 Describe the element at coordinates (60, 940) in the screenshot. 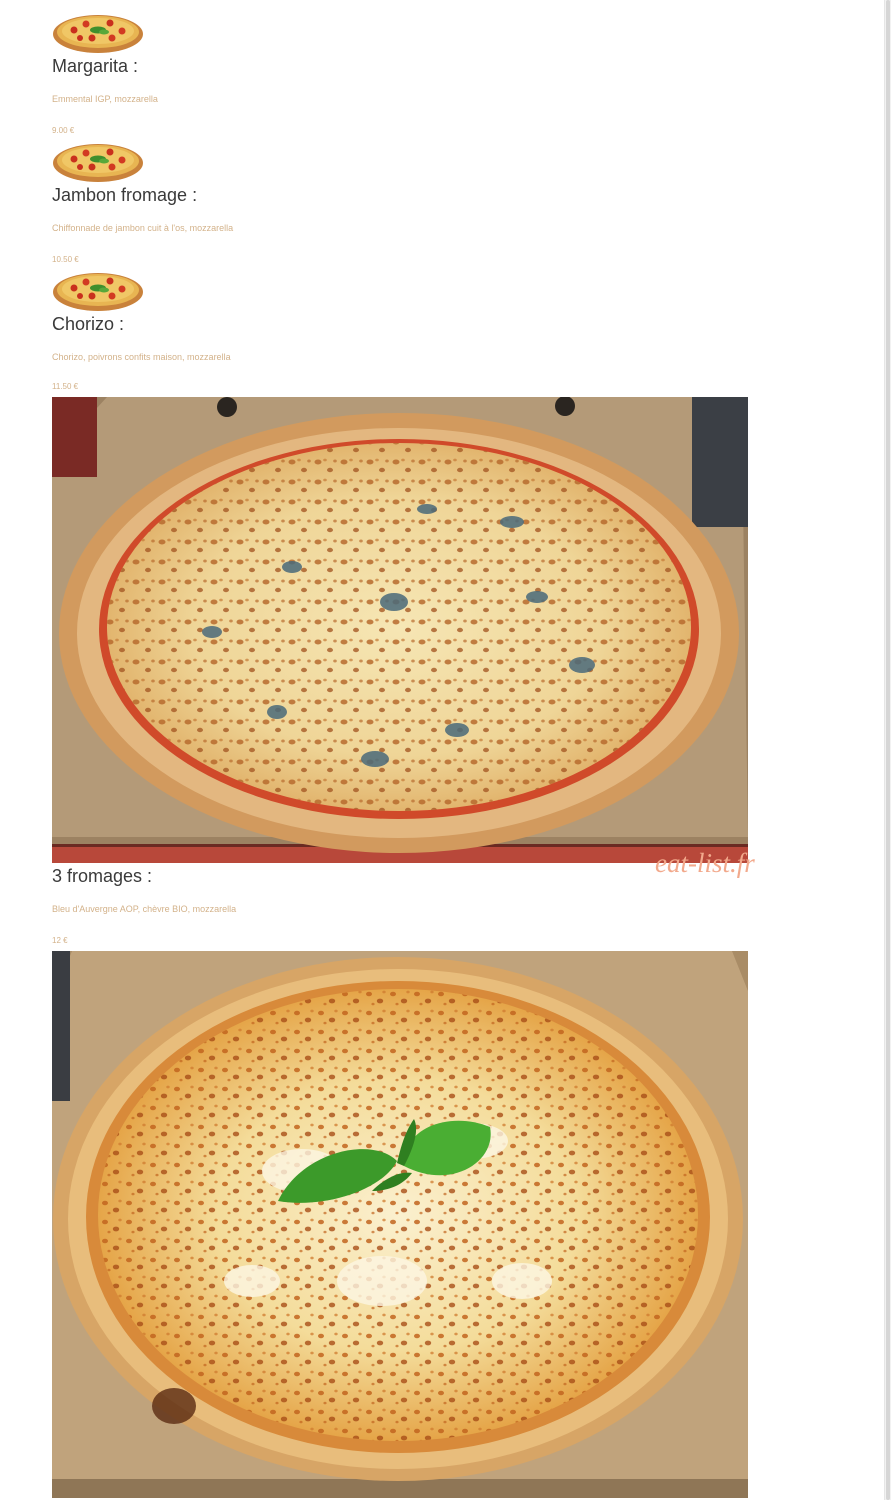

I see `item-price: 12 €` at that location.